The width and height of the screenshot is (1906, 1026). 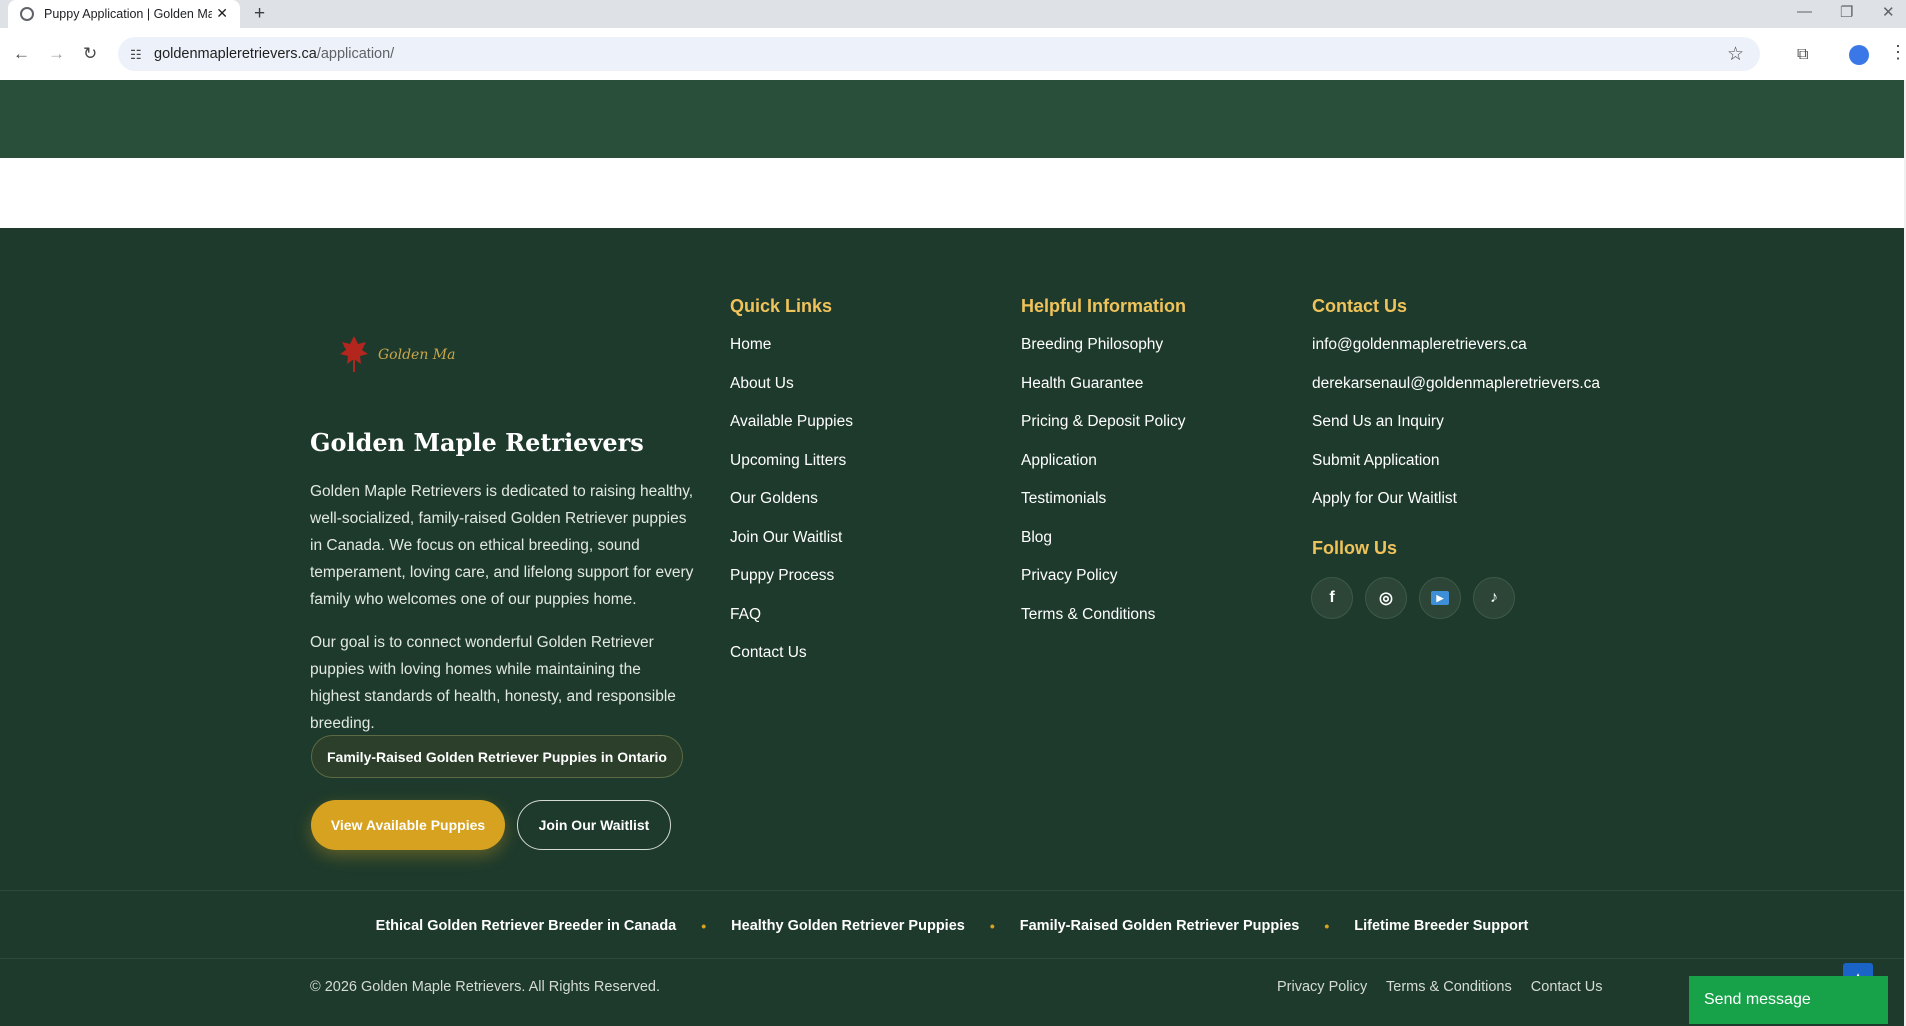 What do you see at coordinates (1103, 432) in the screenshot?
I see `helpful-link-pricing: Pricing & Deposit Policy` at bounding box center [1103, 432].